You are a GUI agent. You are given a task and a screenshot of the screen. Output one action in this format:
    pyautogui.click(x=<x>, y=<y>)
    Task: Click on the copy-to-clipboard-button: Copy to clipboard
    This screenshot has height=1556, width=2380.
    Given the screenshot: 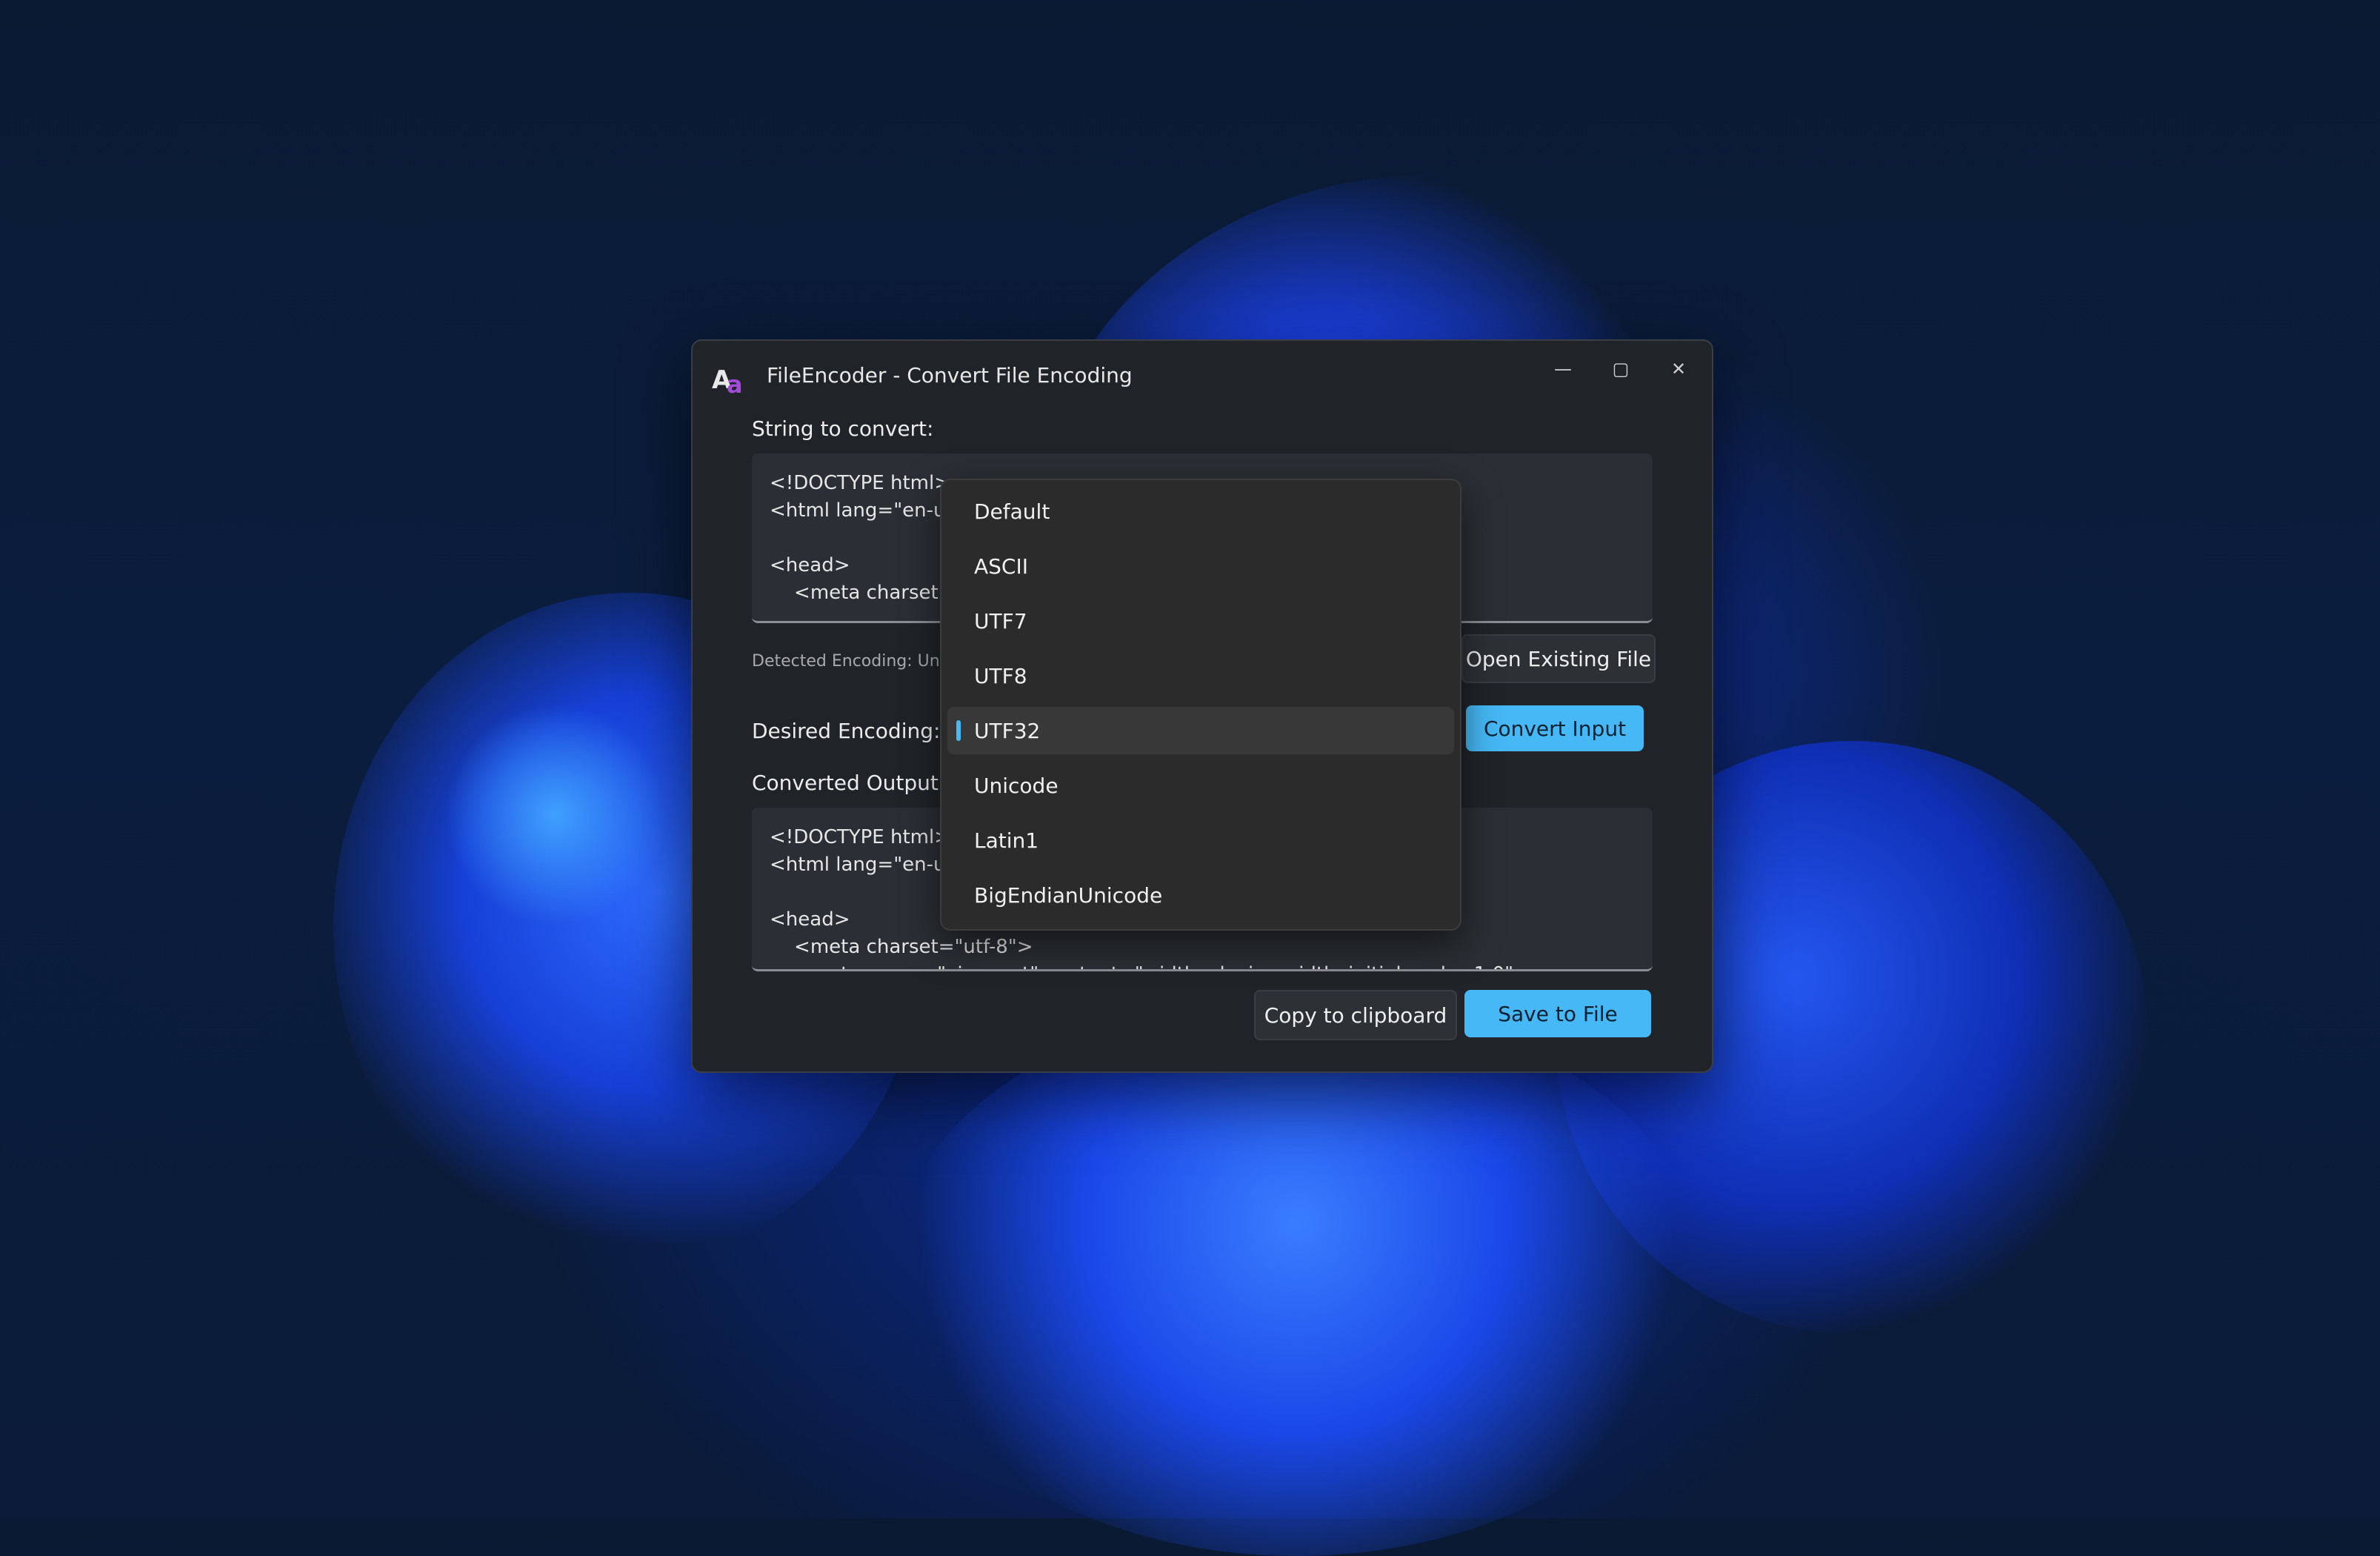 What is the action you would take?
    pyautogui.click(x=1355, y=1015)
    